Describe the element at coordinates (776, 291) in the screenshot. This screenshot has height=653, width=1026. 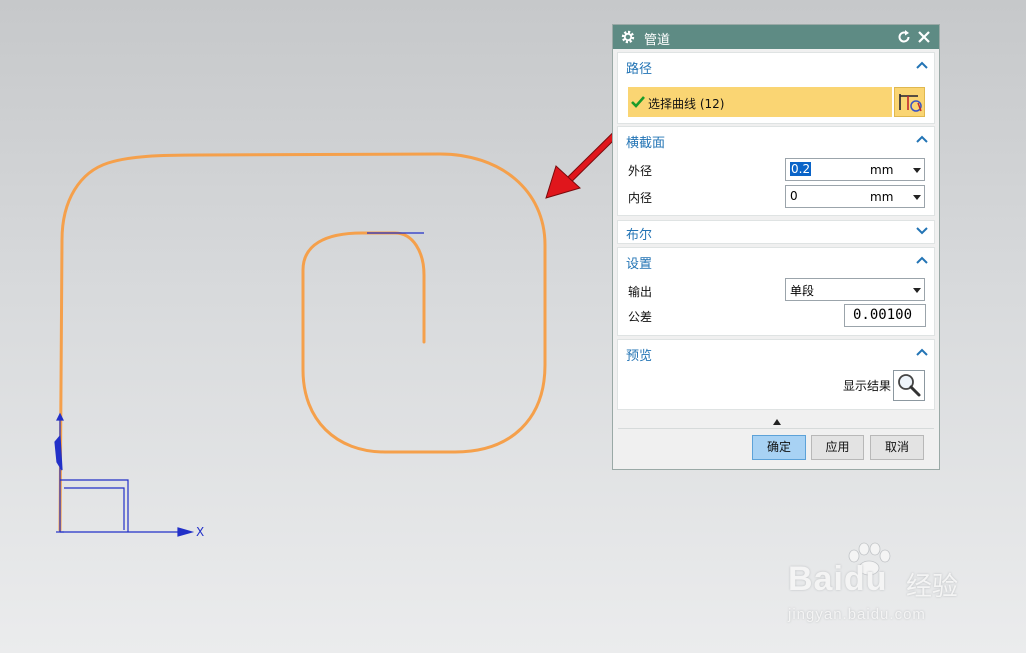
I see `settings-section: 设置 输出 单段 公差 0.00100` at that location.